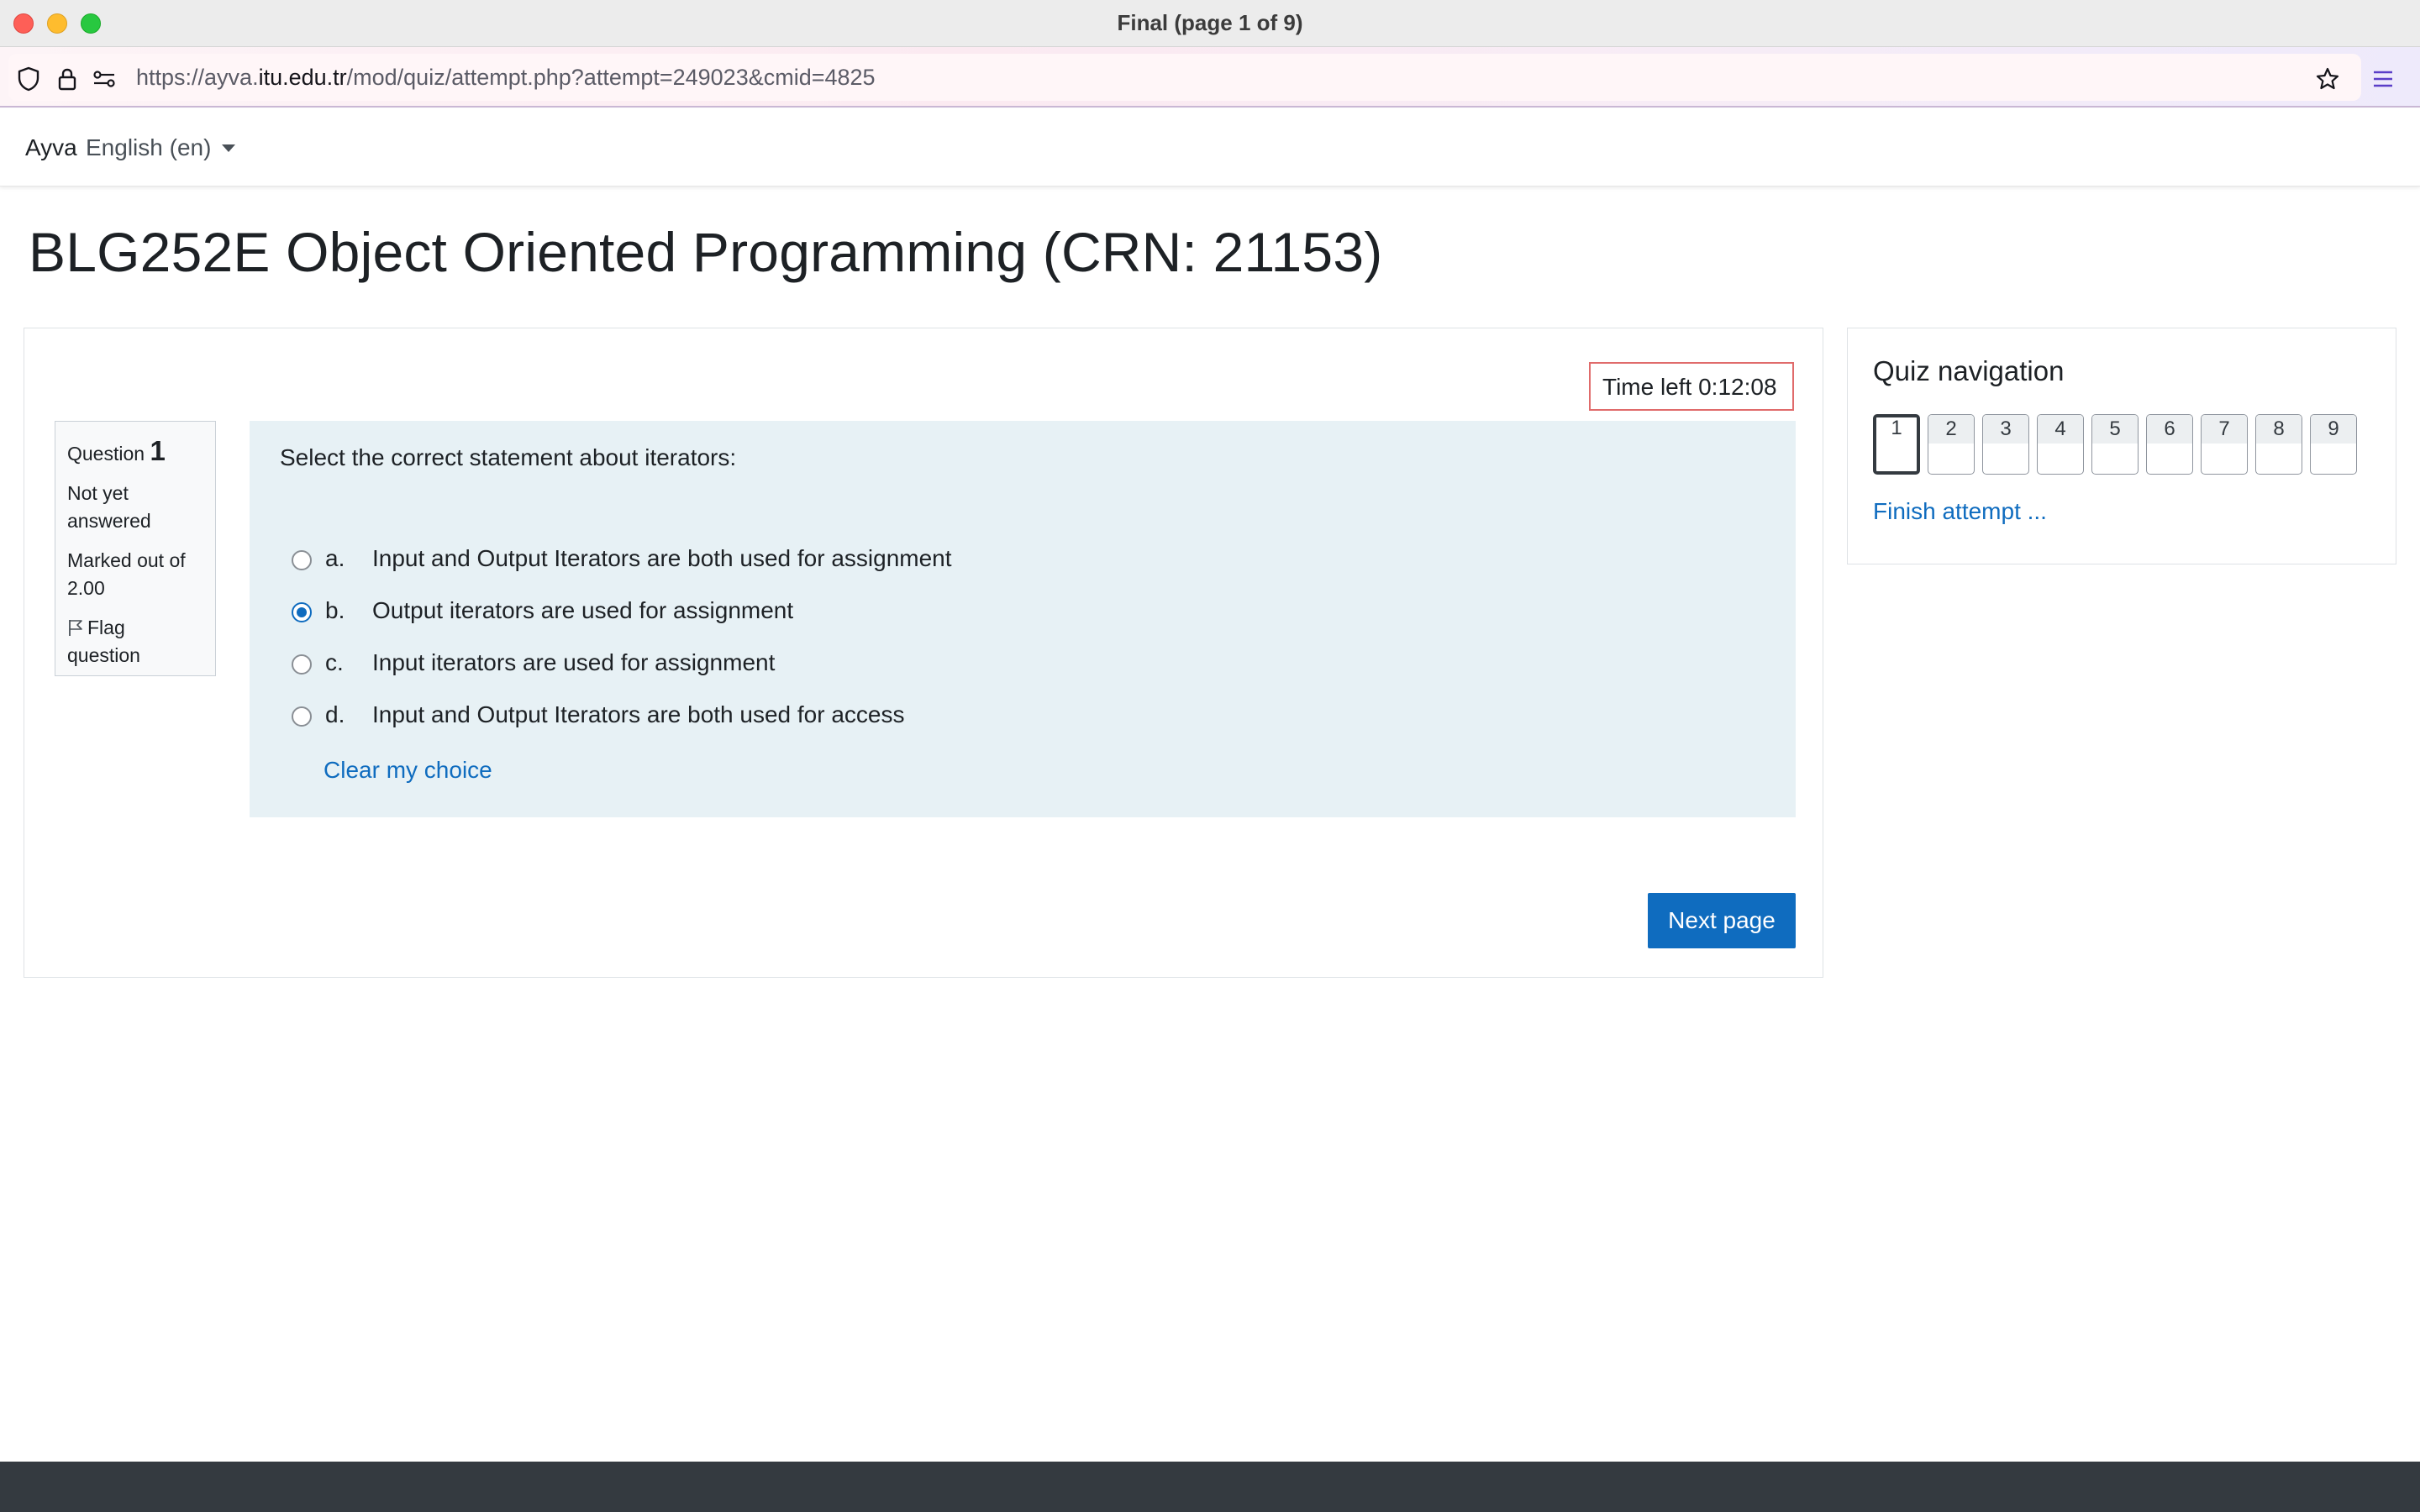 Image resolution: width=2420 pixels, height=1512 pixels. Describe the element at coordinates (2279, 429) in the screenshot. I see `quiz-nav-number: 8` at that location.